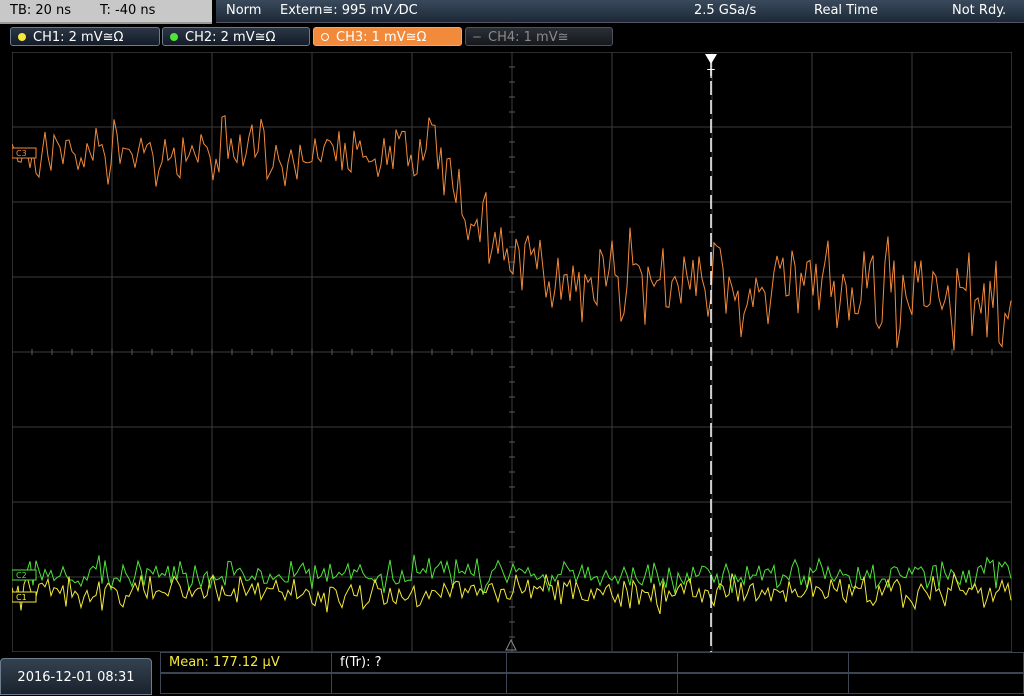  I want to click on ch4-dot-icon, so click(477, 37).